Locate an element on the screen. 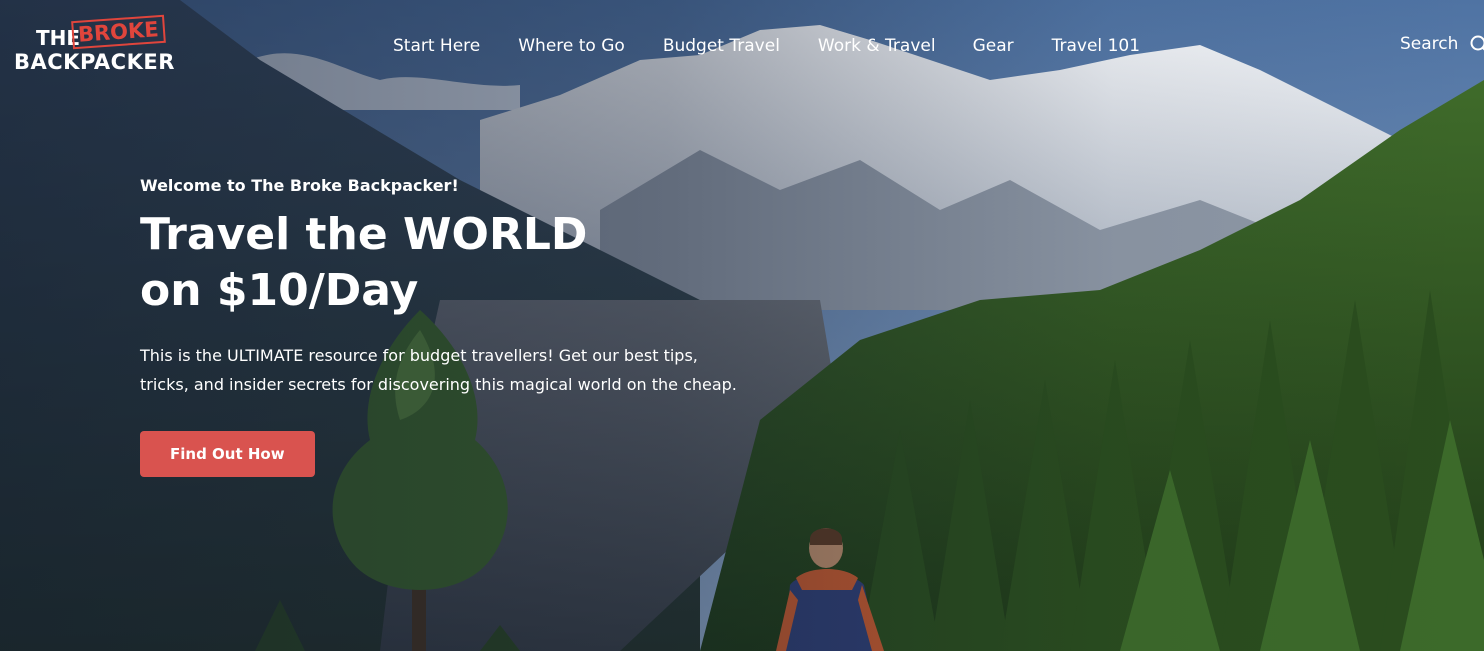 This screenshot has width=1484, height=651. site-logo: THE BROKE BACKPACKER is located at coordinates (95, 46).